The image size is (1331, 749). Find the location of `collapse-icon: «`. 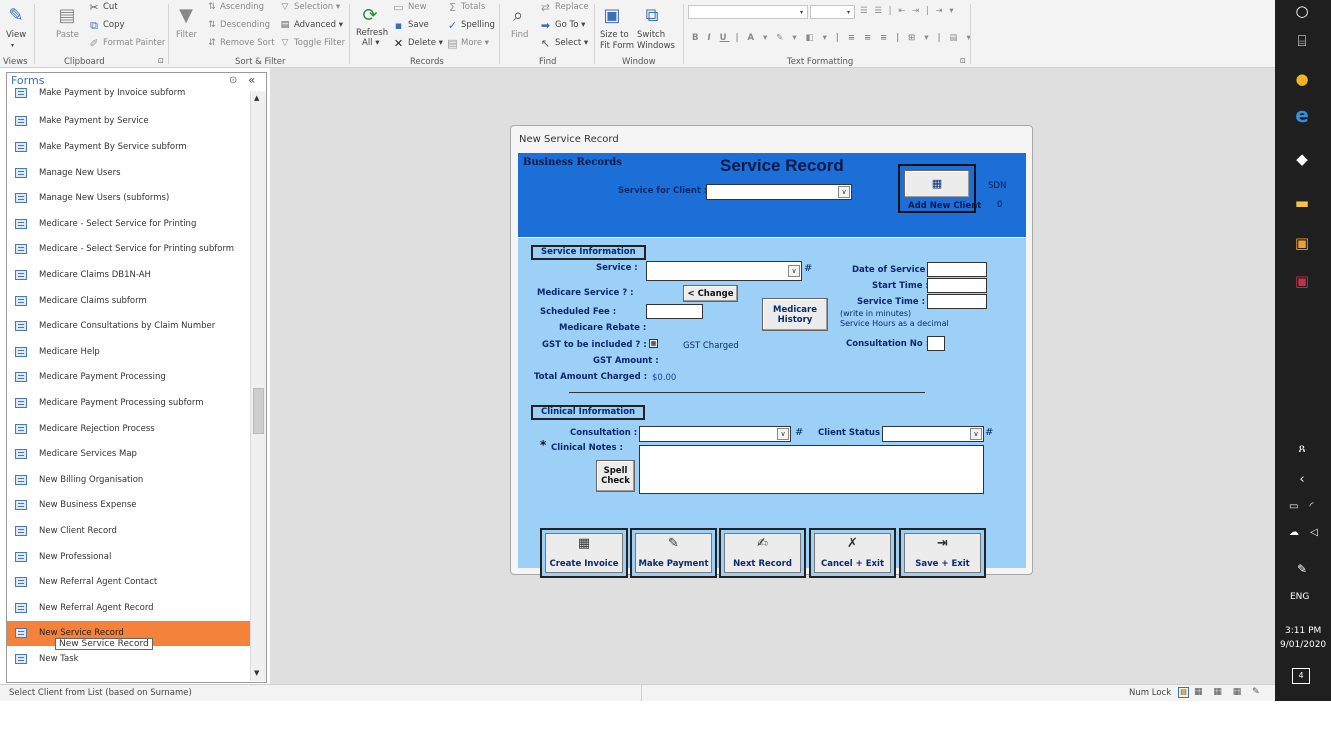

collapse-icon: « is located at coordinates (251, 80).